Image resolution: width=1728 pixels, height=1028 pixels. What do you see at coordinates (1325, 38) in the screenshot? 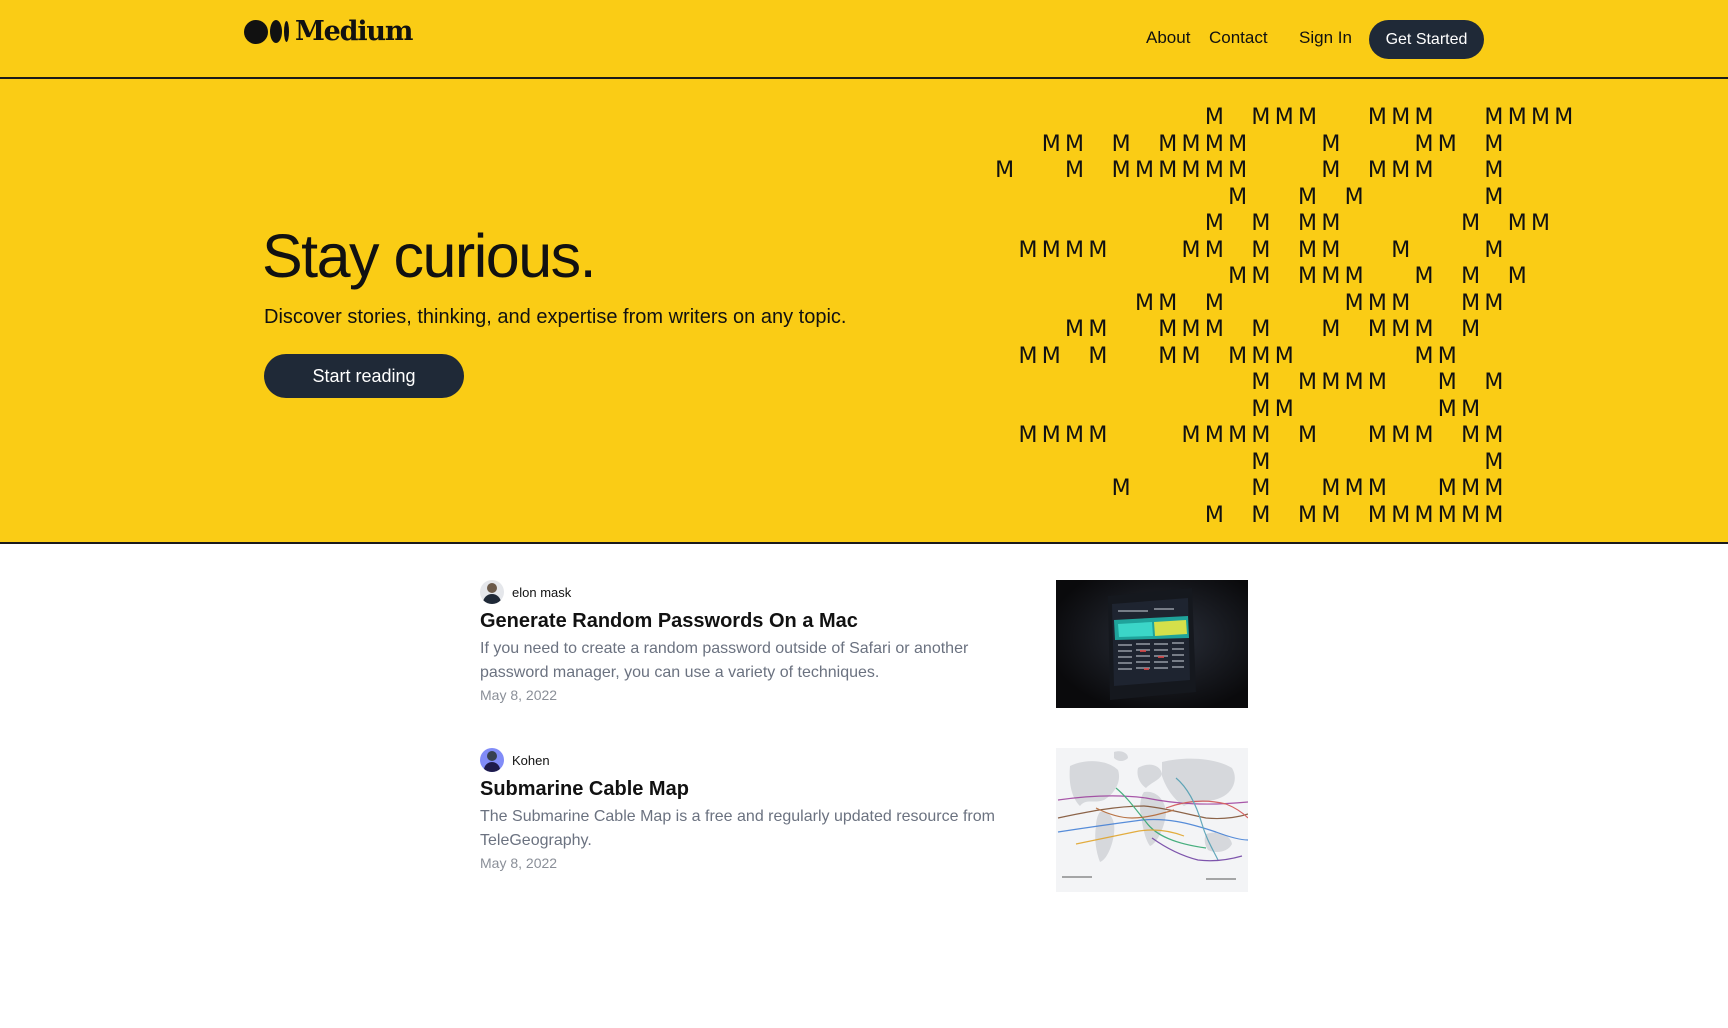
I see `nav-sign-in-link: Sign In` at bounding box center [1325, 38].